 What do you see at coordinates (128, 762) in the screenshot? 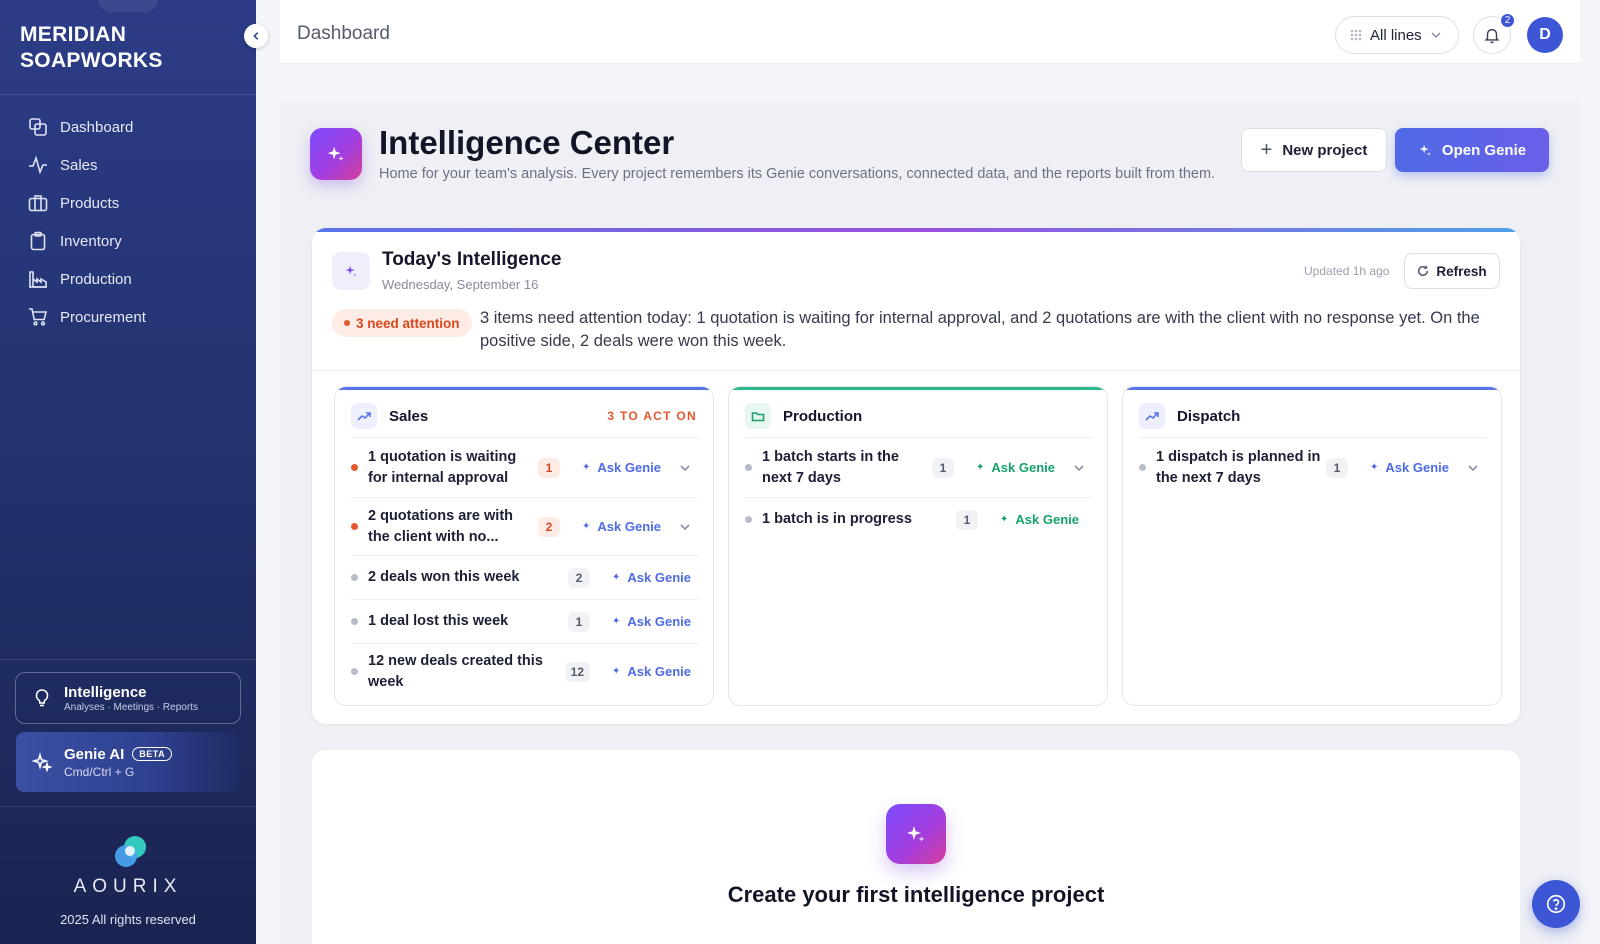
I see `sidebar-genie-card: Genie AI BETA Cmd/Ctrl + G` at bounding box center [128, 762].